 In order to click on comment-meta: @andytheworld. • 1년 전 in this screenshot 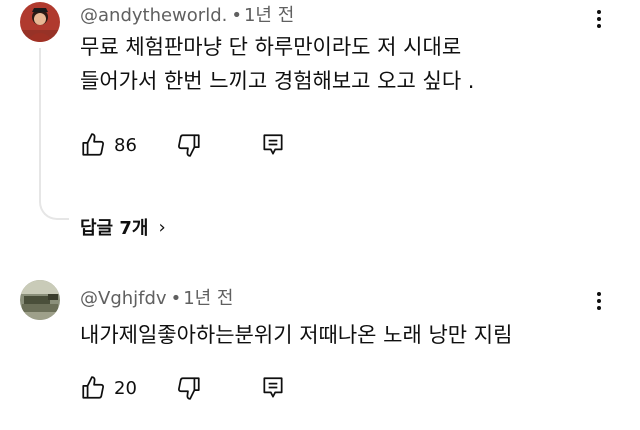, I will do `click(187, 16)`.